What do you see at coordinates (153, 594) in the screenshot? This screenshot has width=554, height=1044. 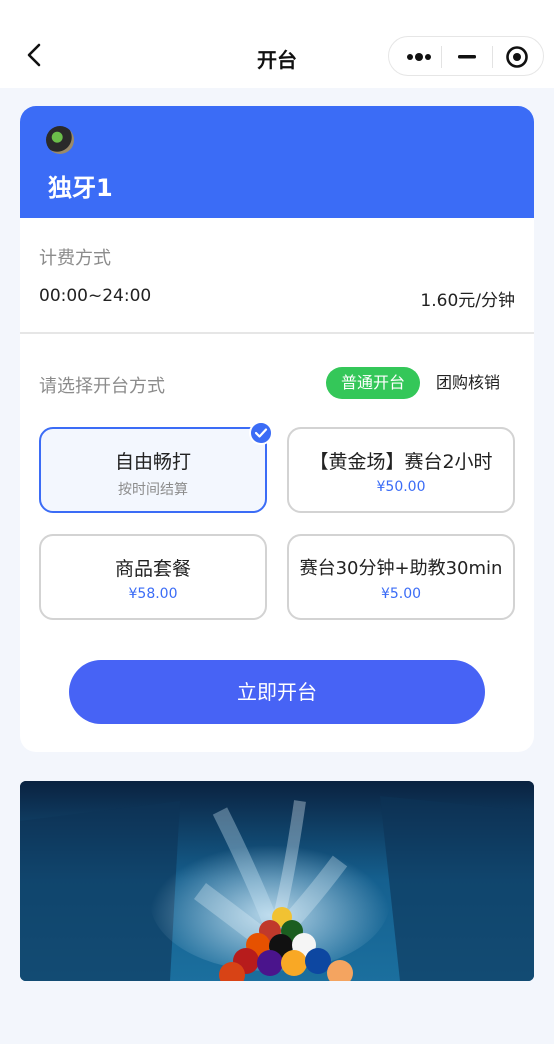 I see `option-price: ¥58.00` at bounding box center [153, 594].